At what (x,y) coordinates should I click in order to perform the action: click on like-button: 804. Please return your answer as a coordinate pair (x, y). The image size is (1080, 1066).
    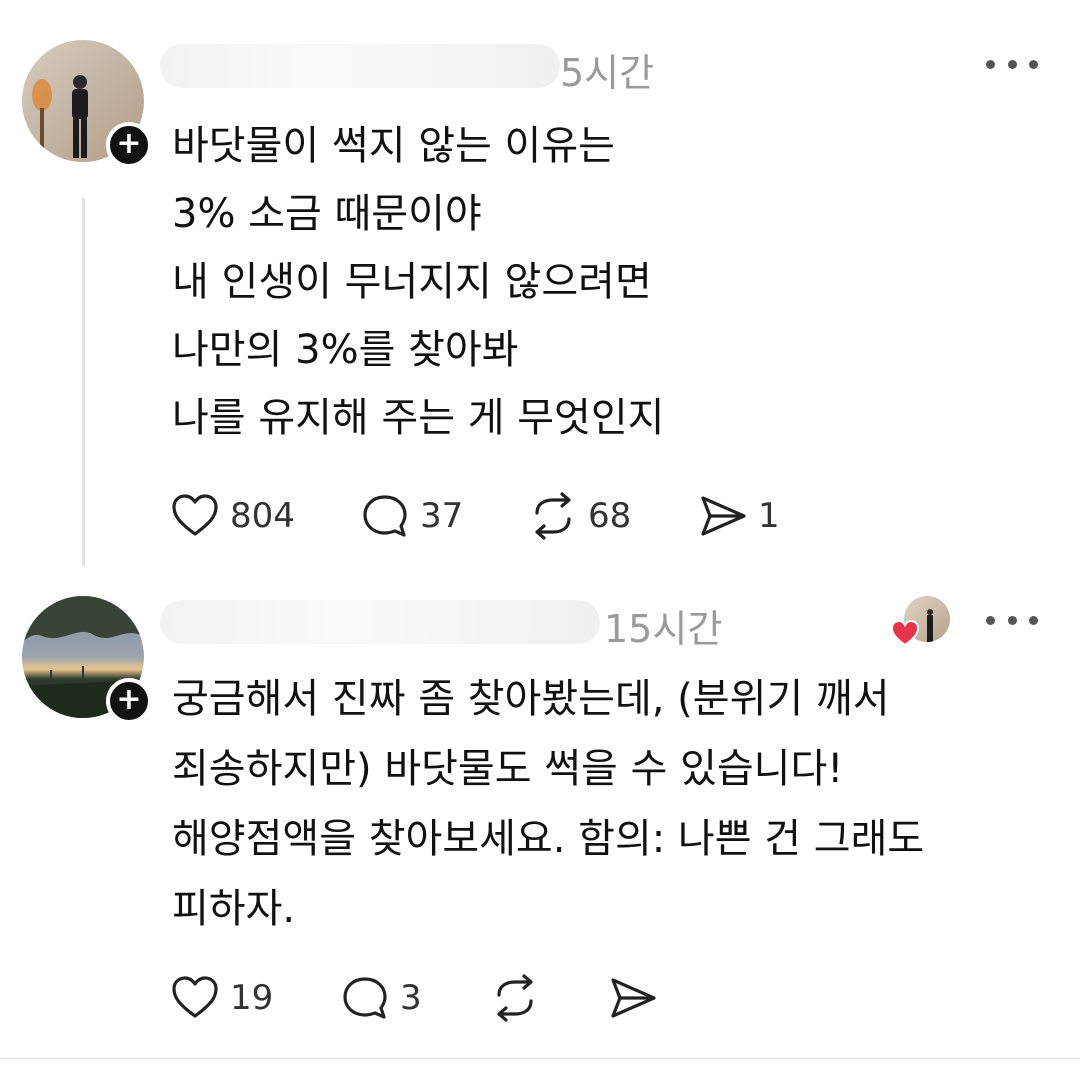
    Looking at the image, I should click on (232, 516).